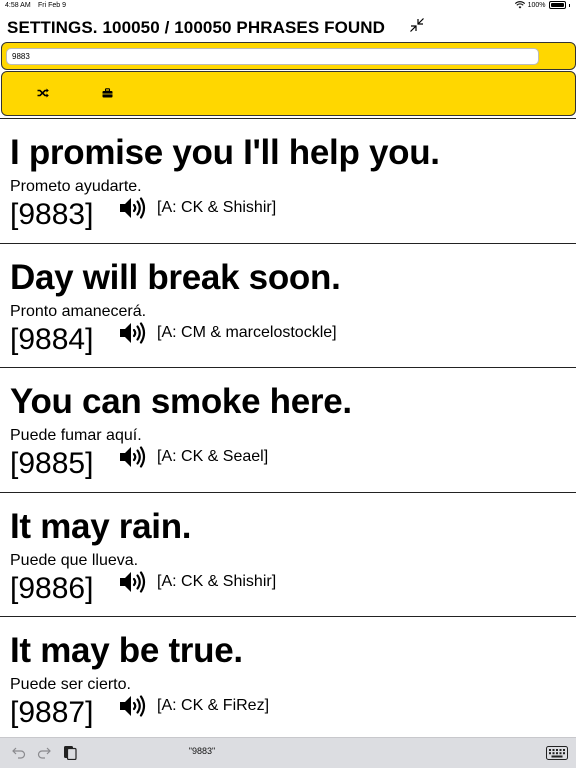 The image size is (576, 768). Describe the element at coordinates (52, 588) in the screenshot. I see `phrase-number: [9886]` at that location.